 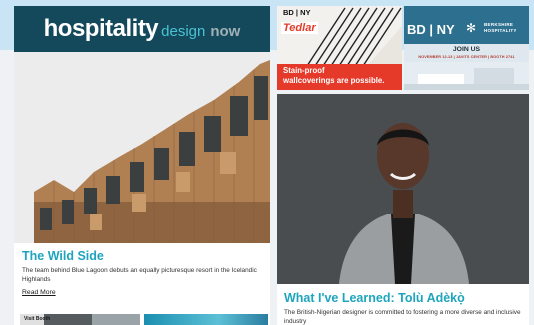 I want to click on hotel-room-image, so click(x=466, y=76).